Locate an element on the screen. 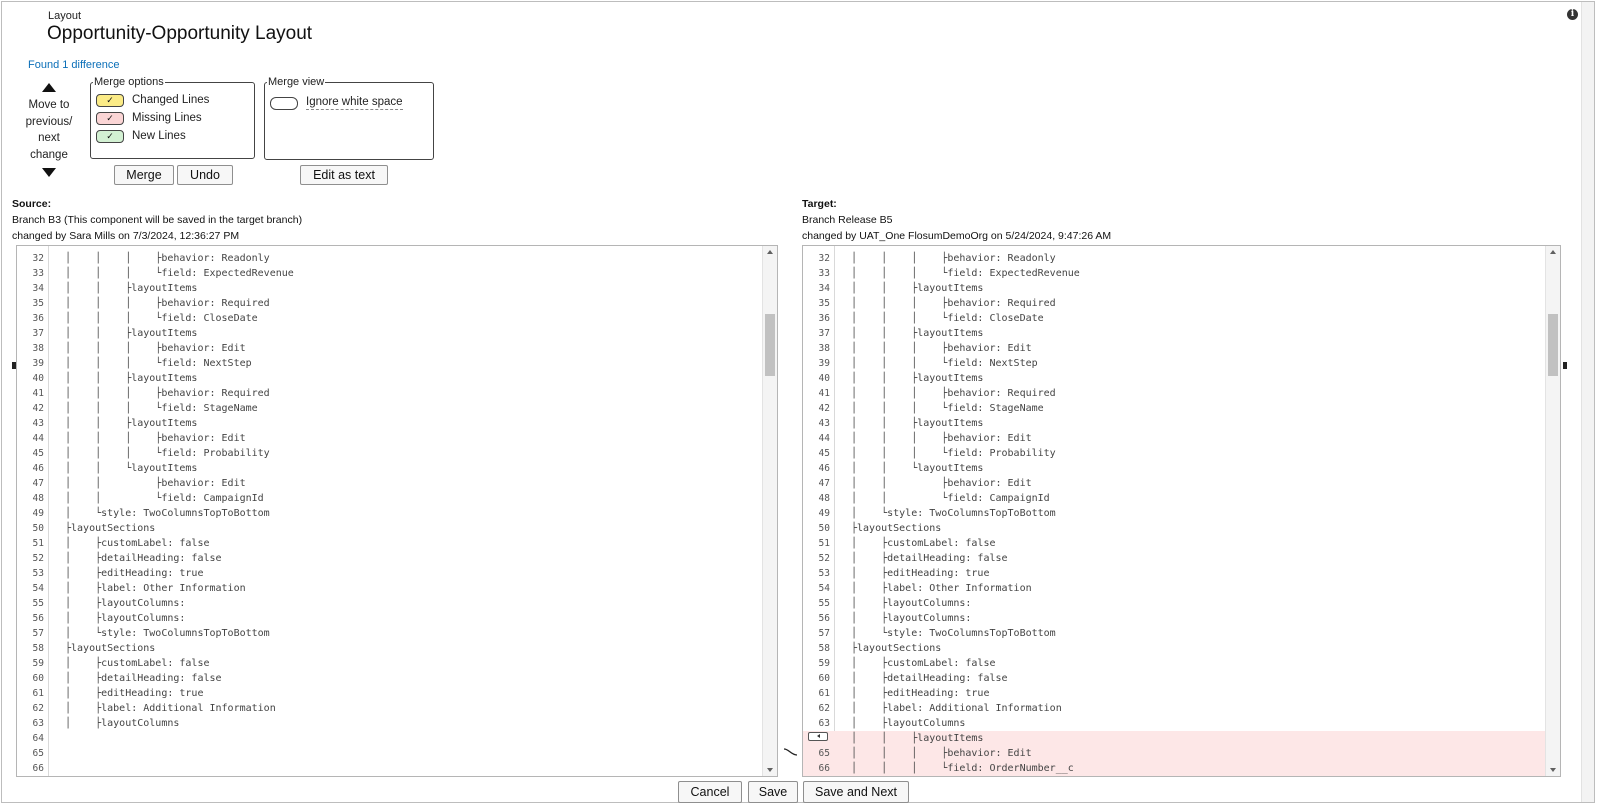 The height and width of the screenshot is (806, 1600). save-button: Save is located at coordinates (773, 792).